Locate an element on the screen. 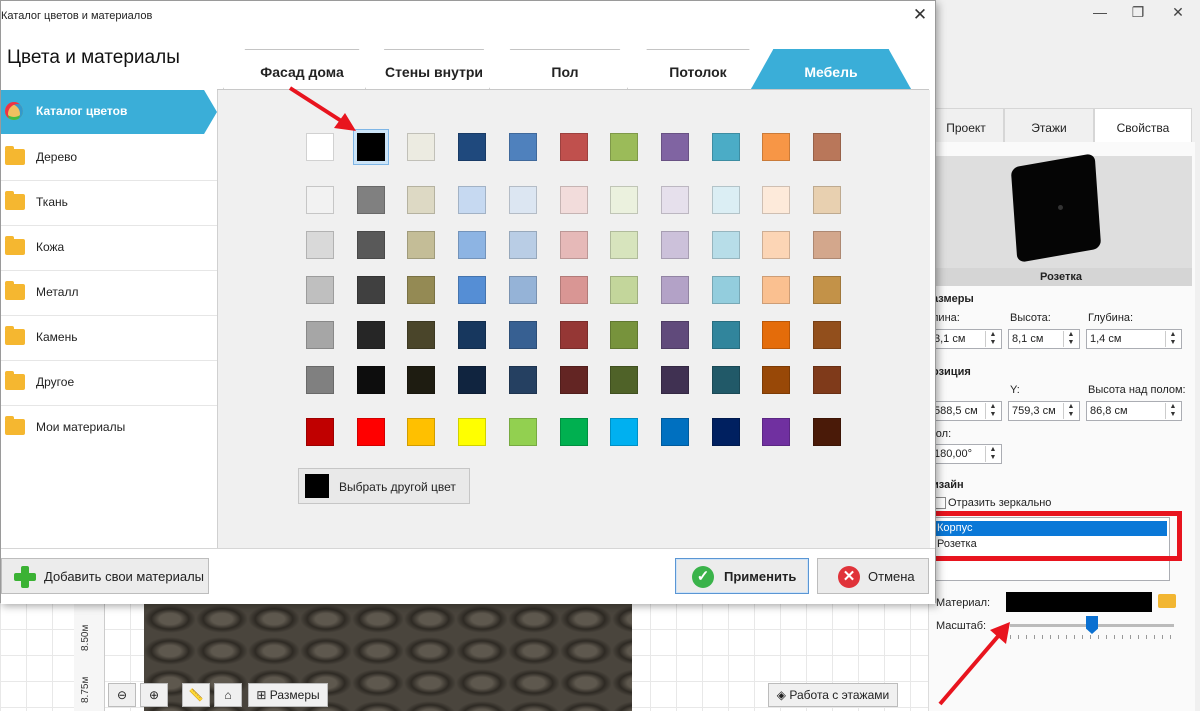 Image resolution: width=1200 pixels, height=711 pixels. arrow-to-black-swatch is located at coordinates (322, 108).